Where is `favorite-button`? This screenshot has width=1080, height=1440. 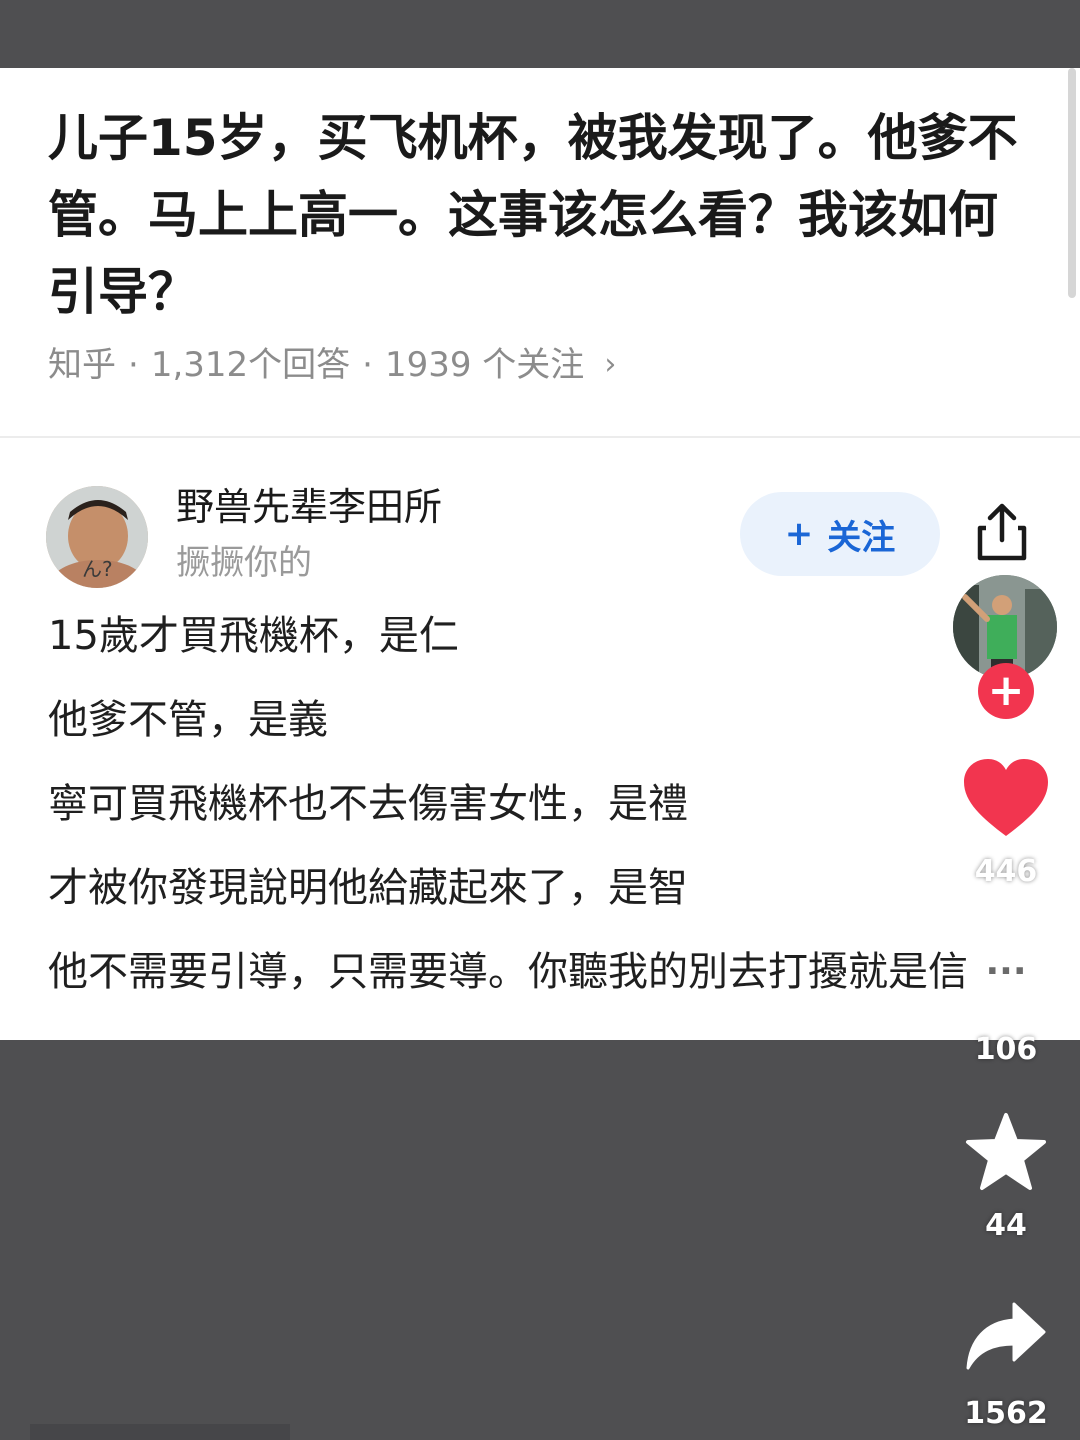 favorite-button is located at coordinates (1006, 1154).